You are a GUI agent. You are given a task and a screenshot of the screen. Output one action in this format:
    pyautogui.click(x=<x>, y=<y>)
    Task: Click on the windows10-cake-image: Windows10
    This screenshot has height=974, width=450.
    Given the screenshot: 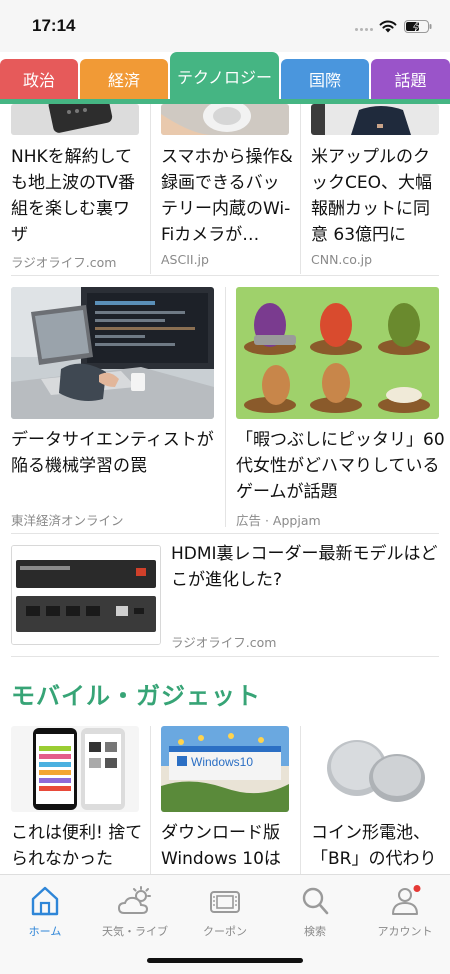 What is the action you would take?
    pyautogui.click(x=225, y=769)
    